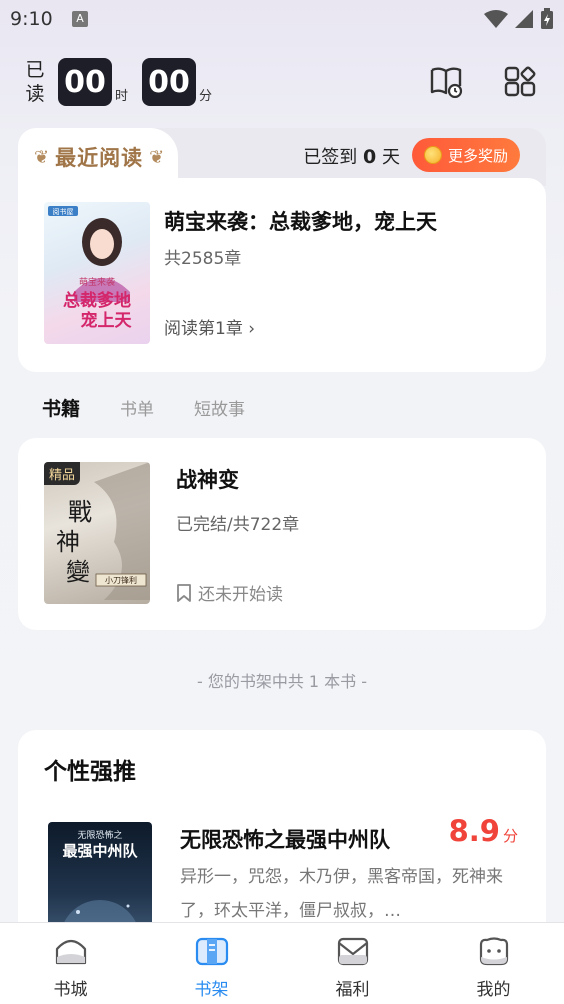 The image size is (564, 1004). What do you see at coordinates (352, 951) in the screenshot?
I see `welfare-icon` at bounding box center [352, 951].